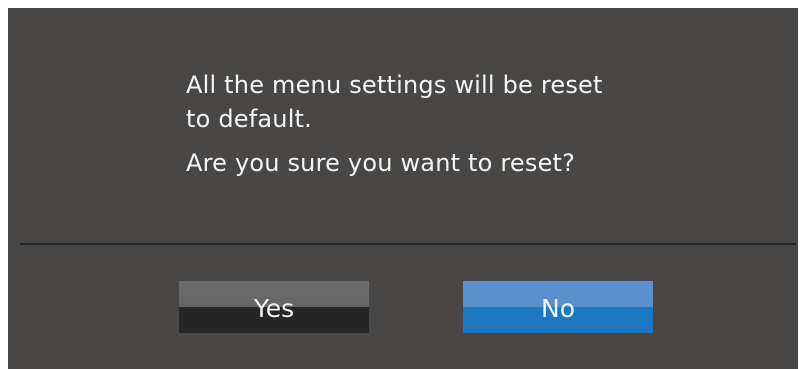 Image resolution: width=800 pixels, height=369 pixels. I want to click on no-button-label: No, so click(558, 308).